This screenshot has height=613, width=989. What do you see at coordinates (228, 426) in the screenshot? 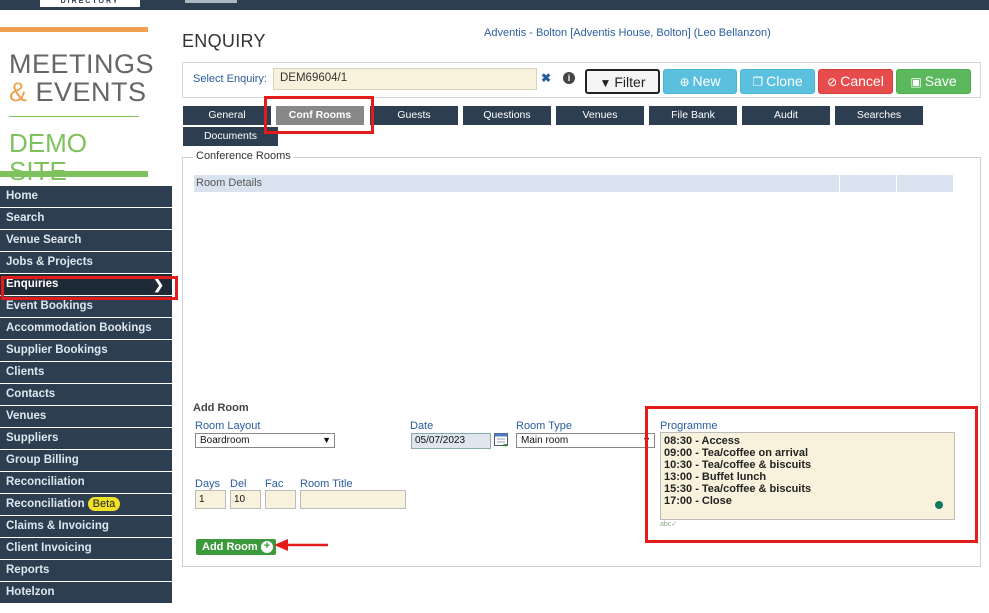
I see `room-layout-label: Room Layout` at bounding box center [228, 426].